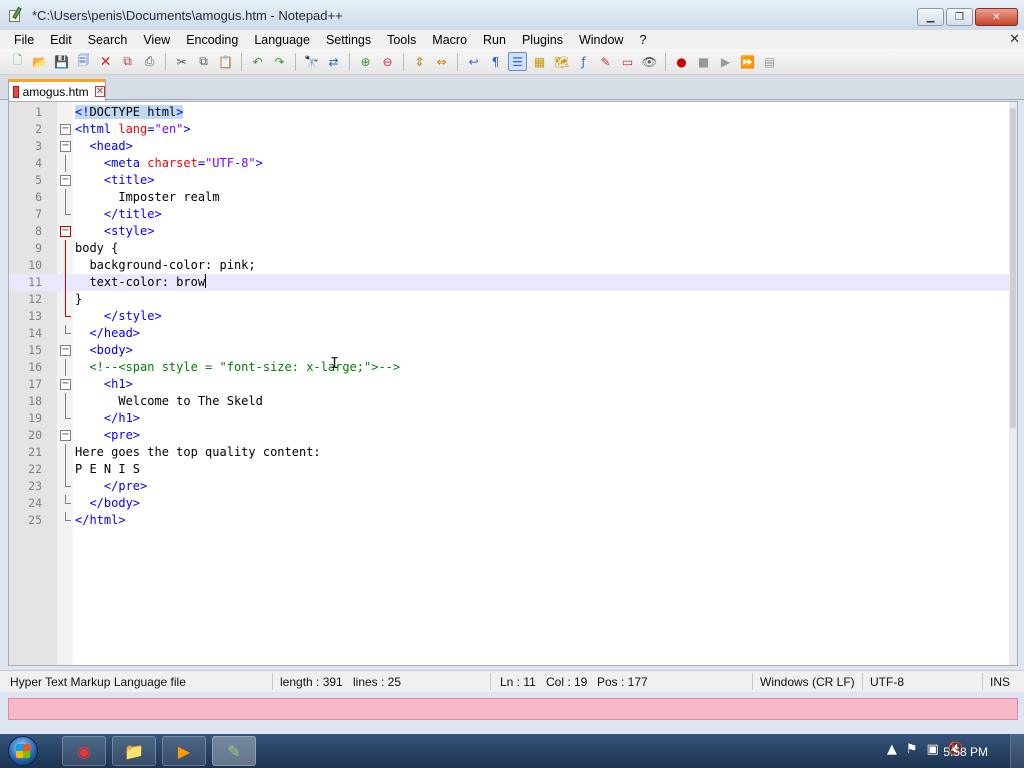  Describe the element at coordinates (725, 61) in the screenshot. I see `play-macro-icon: ▶` at that location.